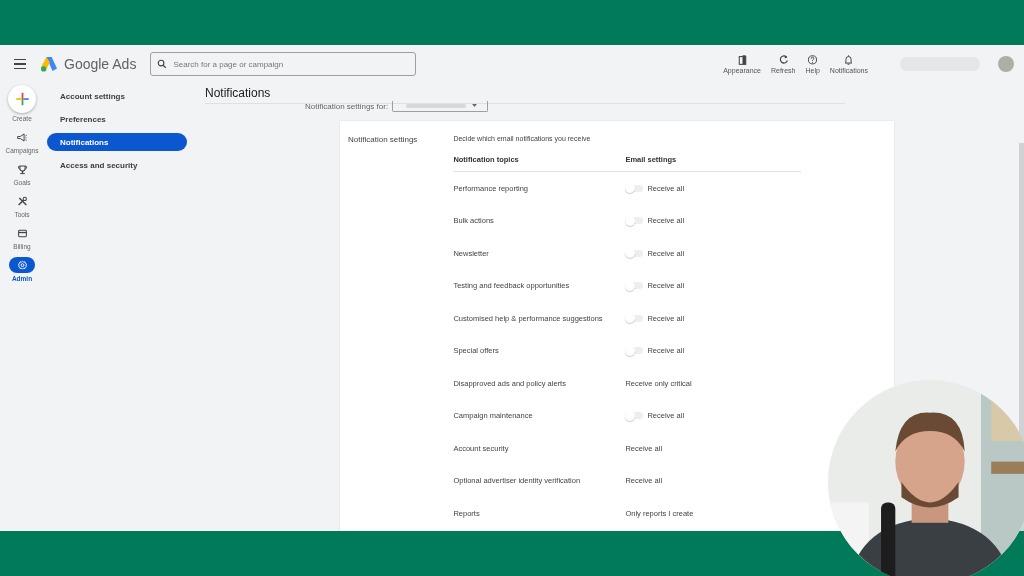  I want to click on megaphone-icon, so click(22, 137).